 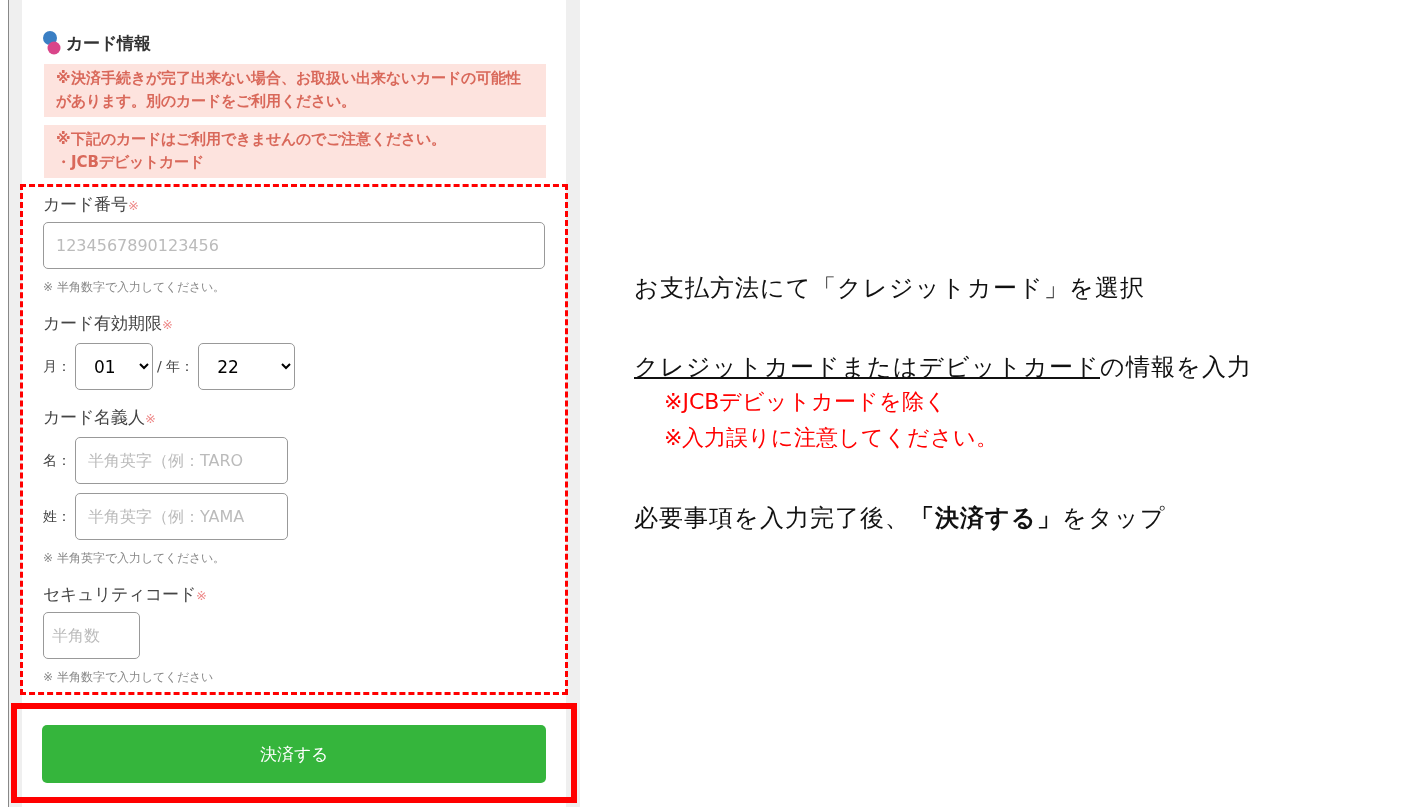 What do you see at coordinates (900, 518) in the screenshot?
I see `instruction-text: 必要事項を入力完了後、「決済する」をタップ` at bounding box center [900, 518].